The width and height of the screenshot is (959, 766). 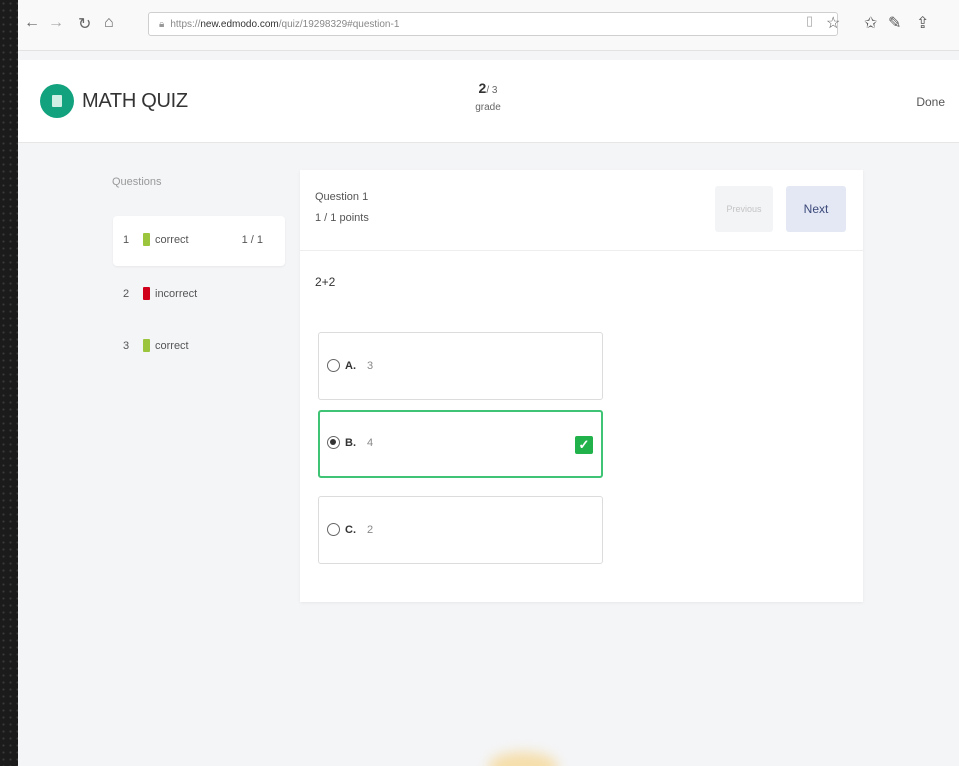 I want to click on grade-summary: 2/ 3 grade, so click(x=488, y=96).